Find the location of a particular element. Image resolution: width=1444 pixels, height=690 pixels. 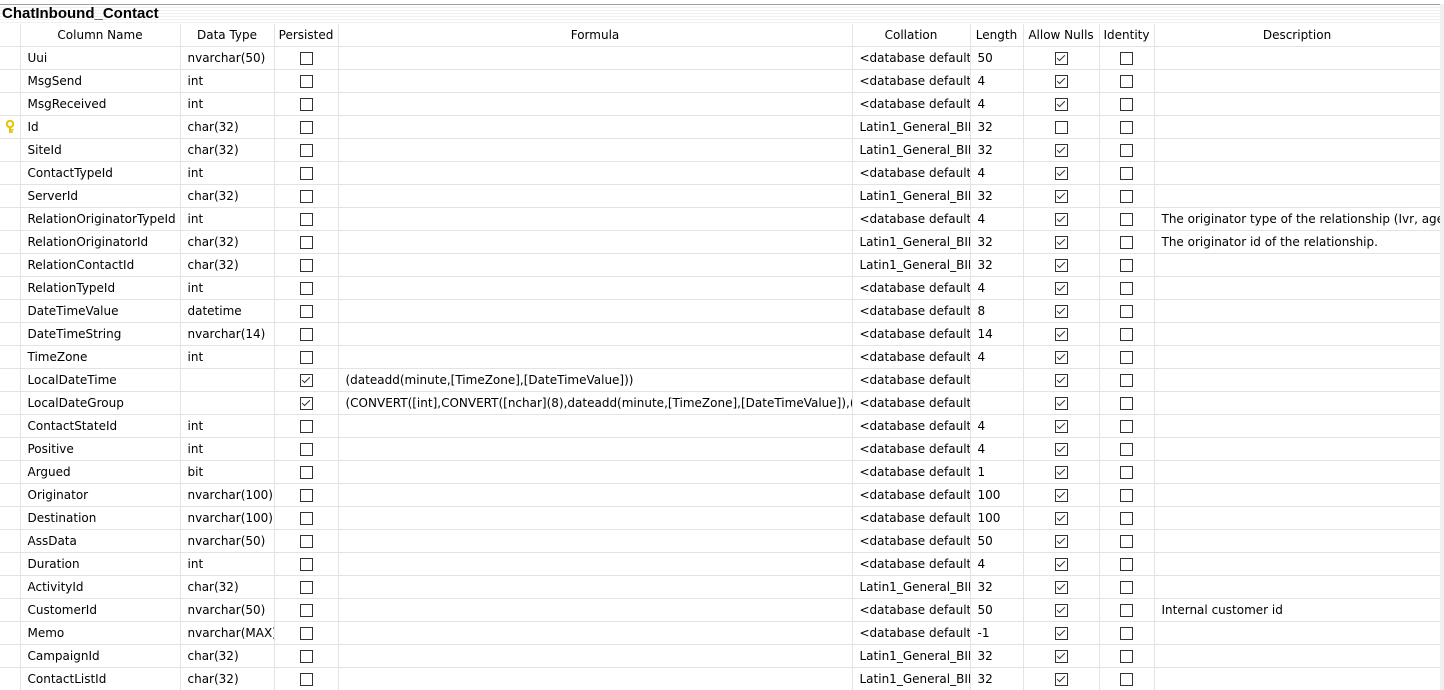

column-name-cell: DateTimeValue is located at coordinates (100, 311).